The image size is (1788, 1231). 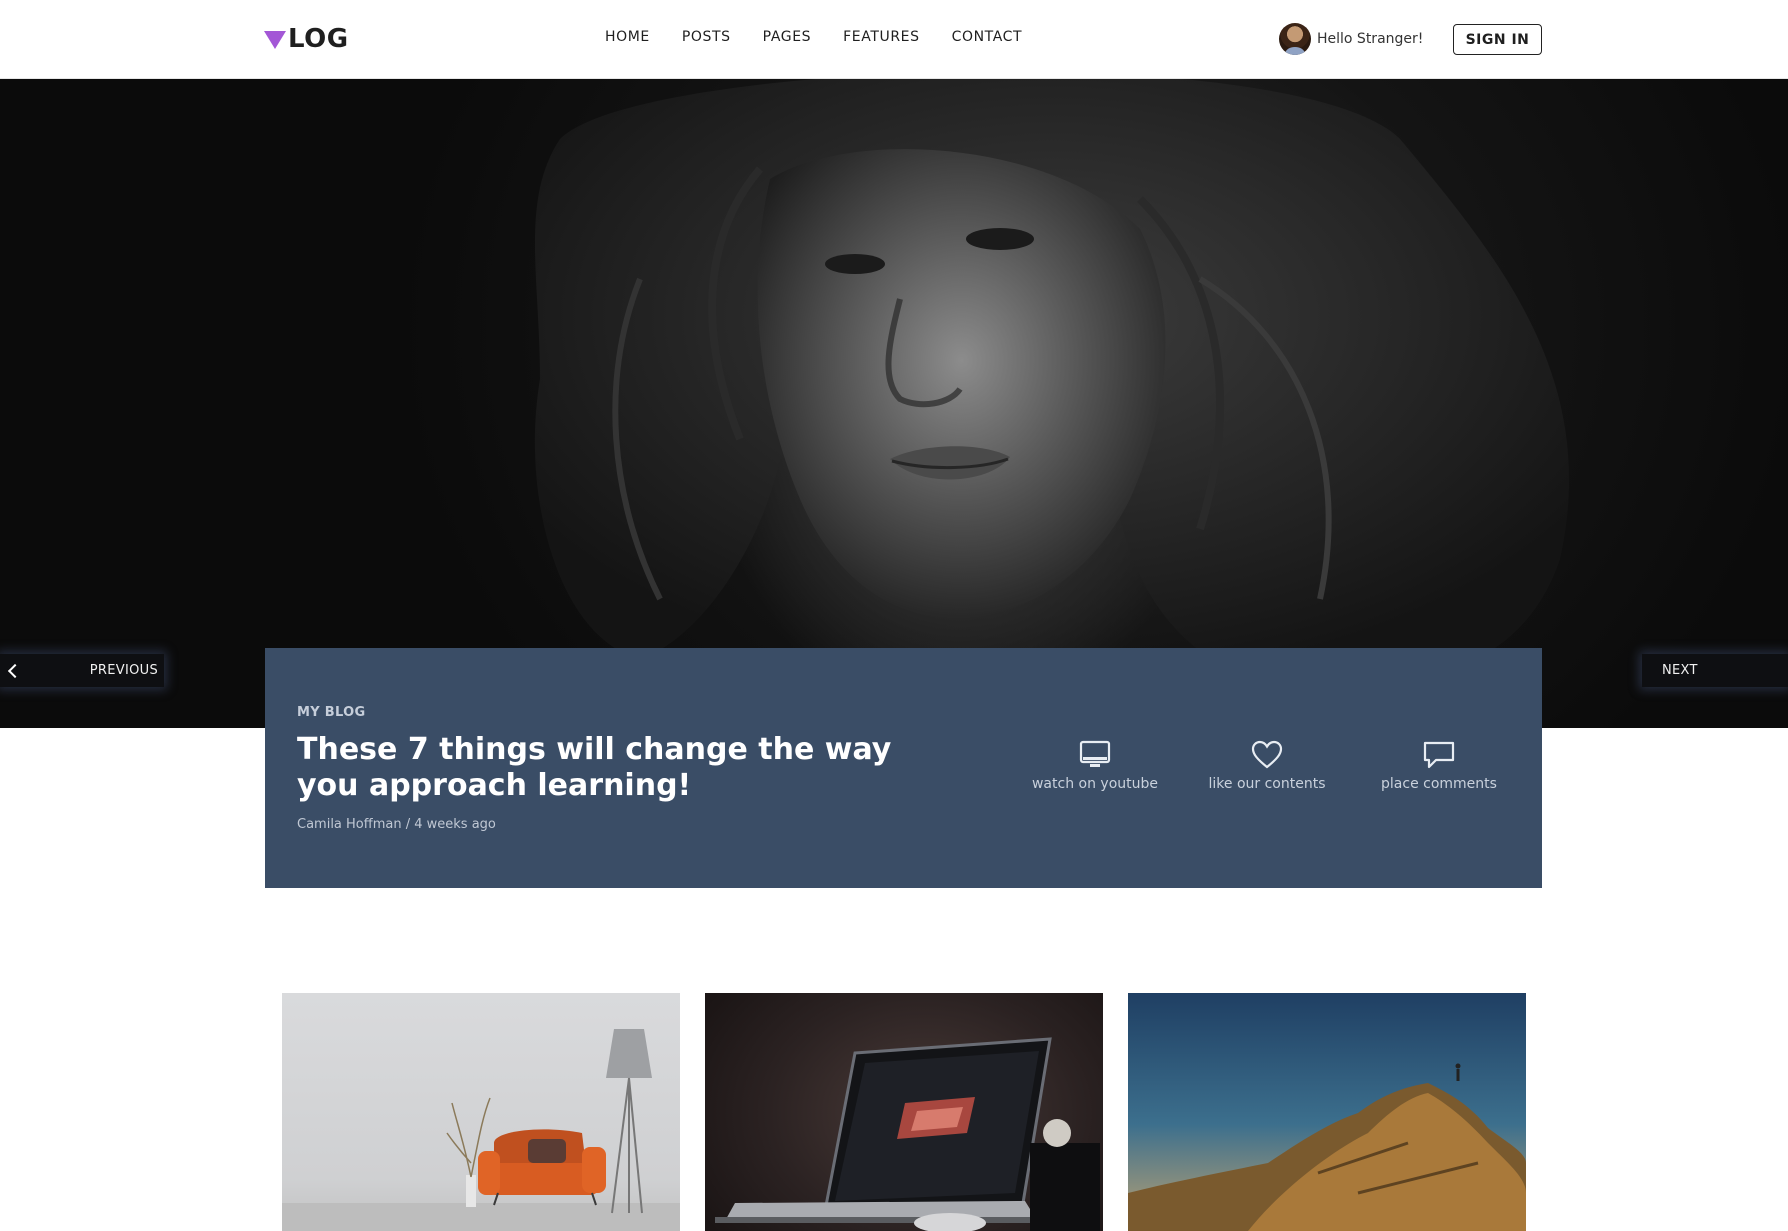 What do you see at coordinates (123, 670) in the screenshot?
I see `previous-label: PREVIOUS` at bounding box center [123, 670].